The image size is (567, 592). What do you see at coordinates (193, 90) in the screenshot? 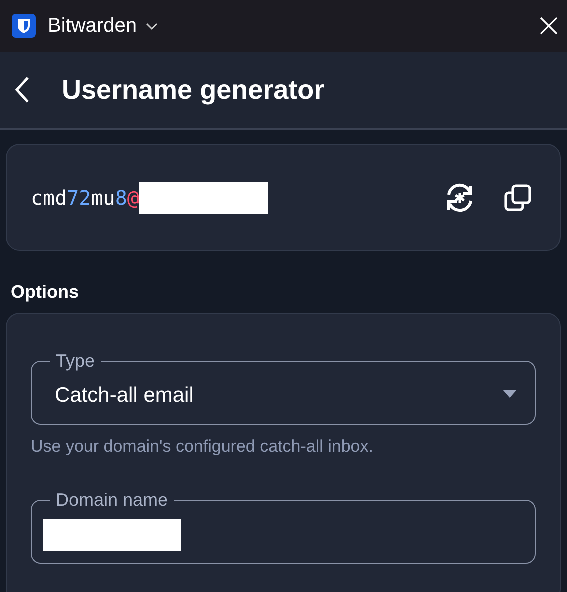
I see `page-title: Username generator` at bounding box center [193, 90].